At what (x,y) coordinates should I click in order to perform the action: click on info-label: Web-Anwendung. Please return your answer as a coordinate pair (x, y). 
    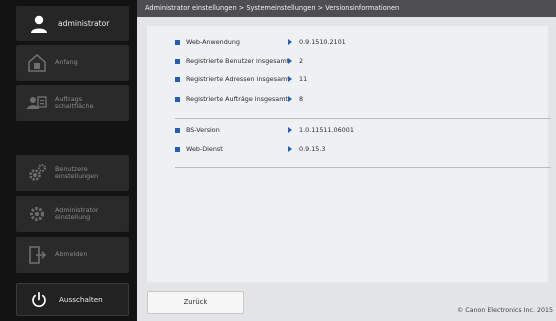
    Looking at the image, I should click on (213, 42).